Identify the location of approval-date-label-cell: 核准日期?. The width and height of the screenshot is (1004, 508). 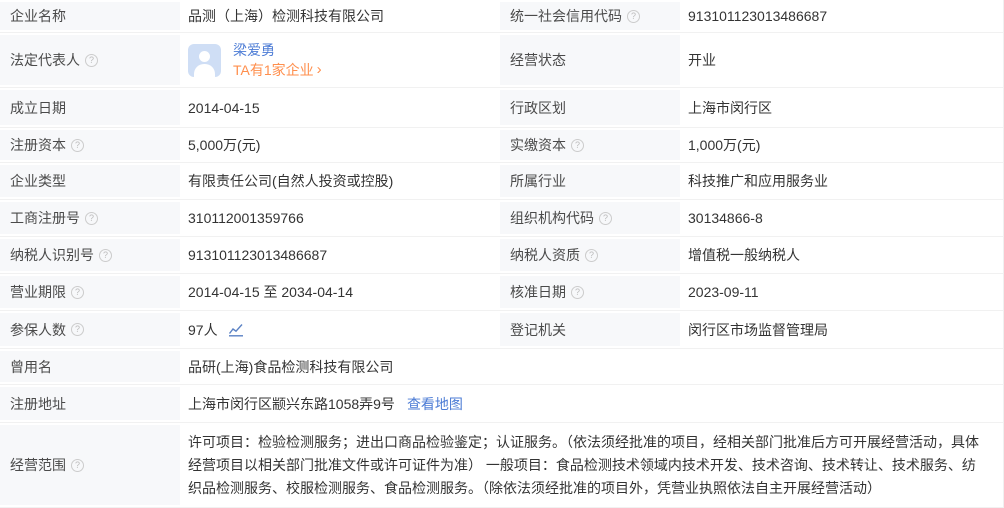
(590, 292).